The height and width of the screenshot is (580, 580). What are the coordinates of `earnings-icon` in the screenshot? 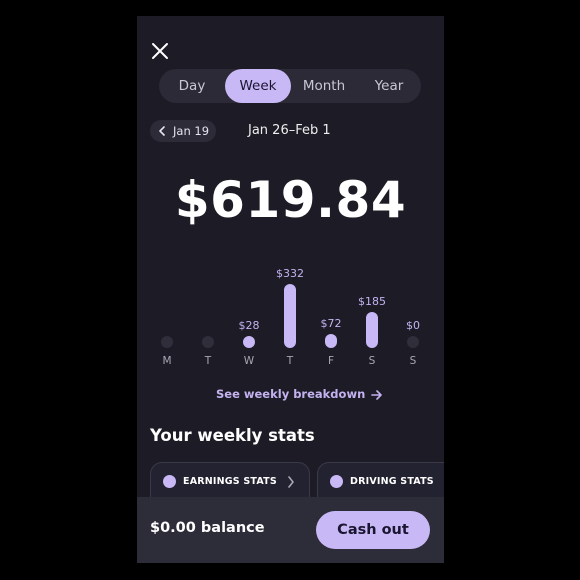 It's located at (169, 481).